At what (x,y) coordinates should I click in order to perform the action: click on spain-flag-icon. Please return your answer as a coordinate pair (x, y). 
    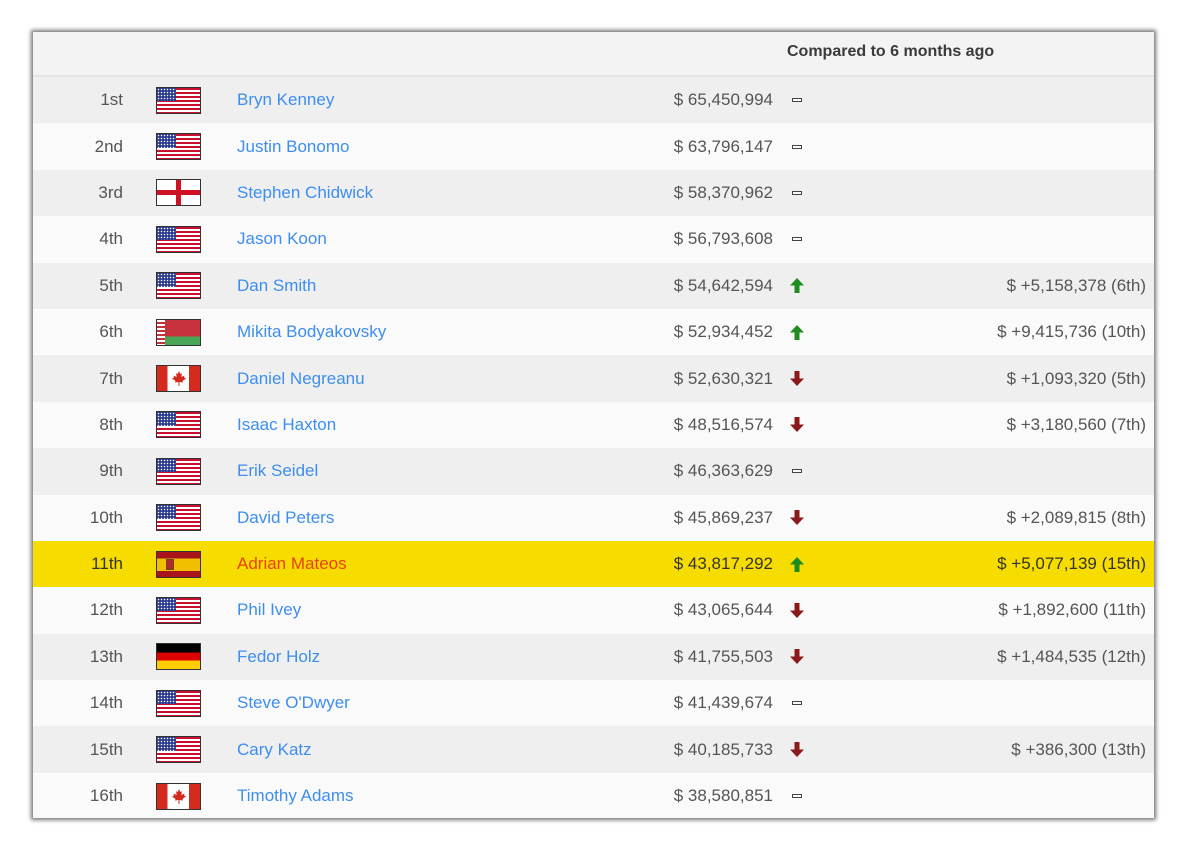
    Looking at the image, I should click on (178, 564).